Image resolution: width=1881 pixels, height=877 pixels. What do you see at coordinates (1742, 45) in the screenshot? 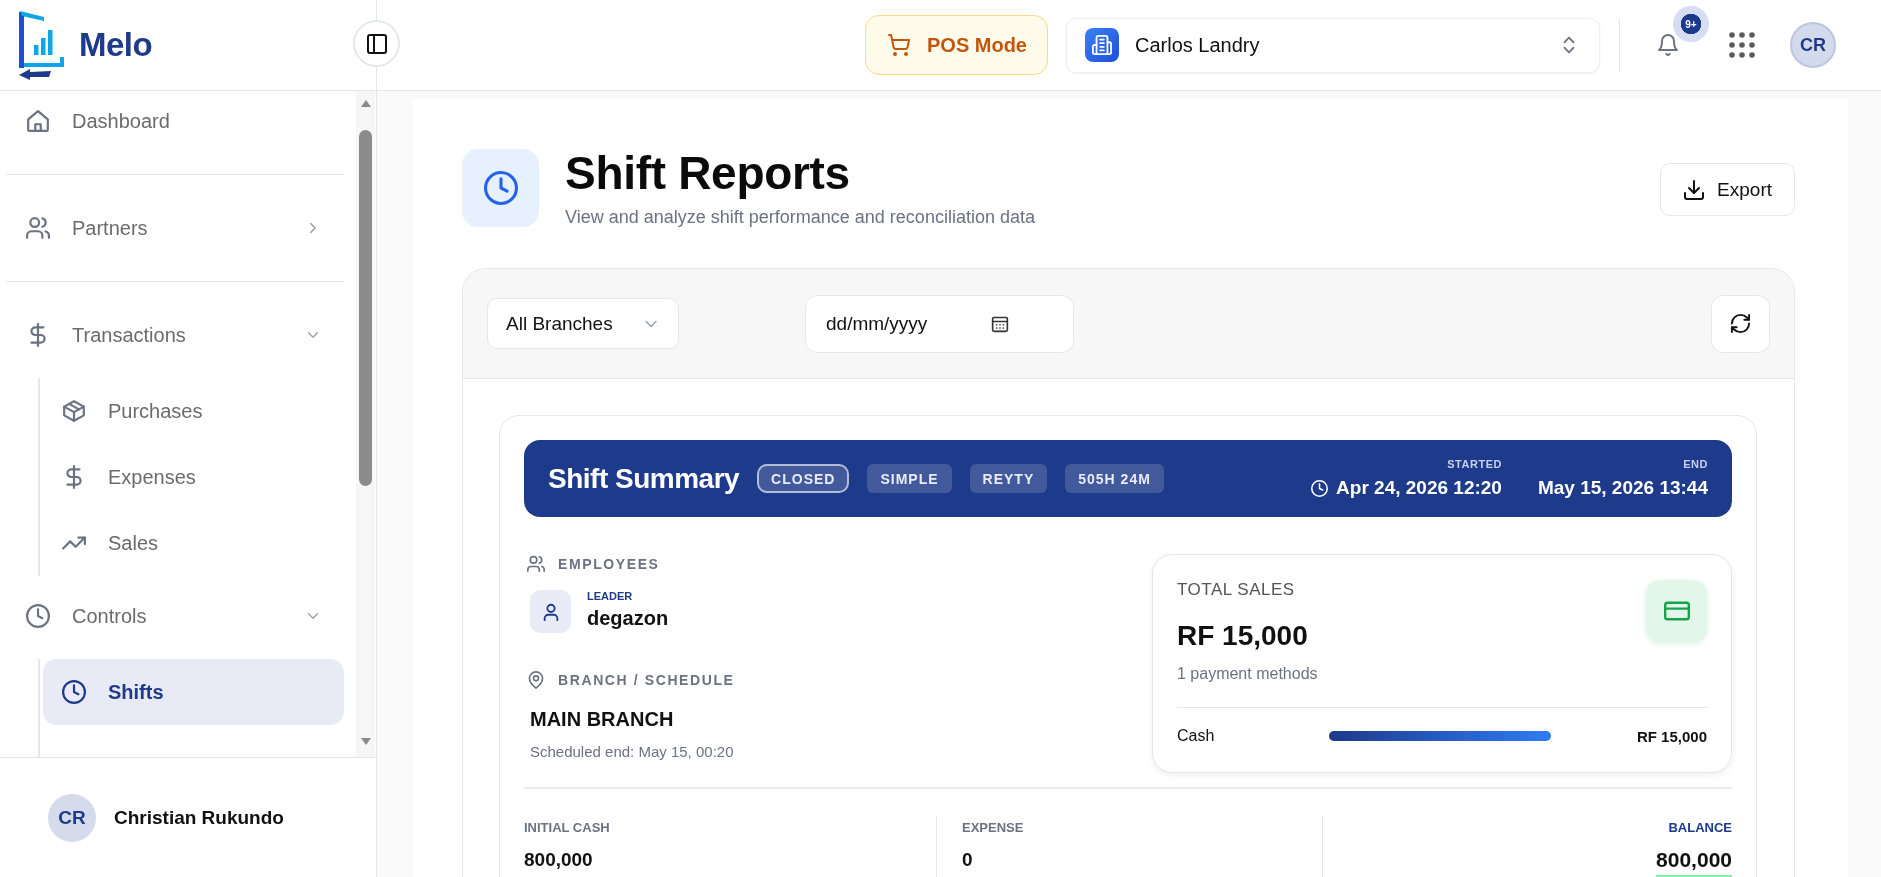
I see `apps-grid-icon` at bounding box center [1742, 45].